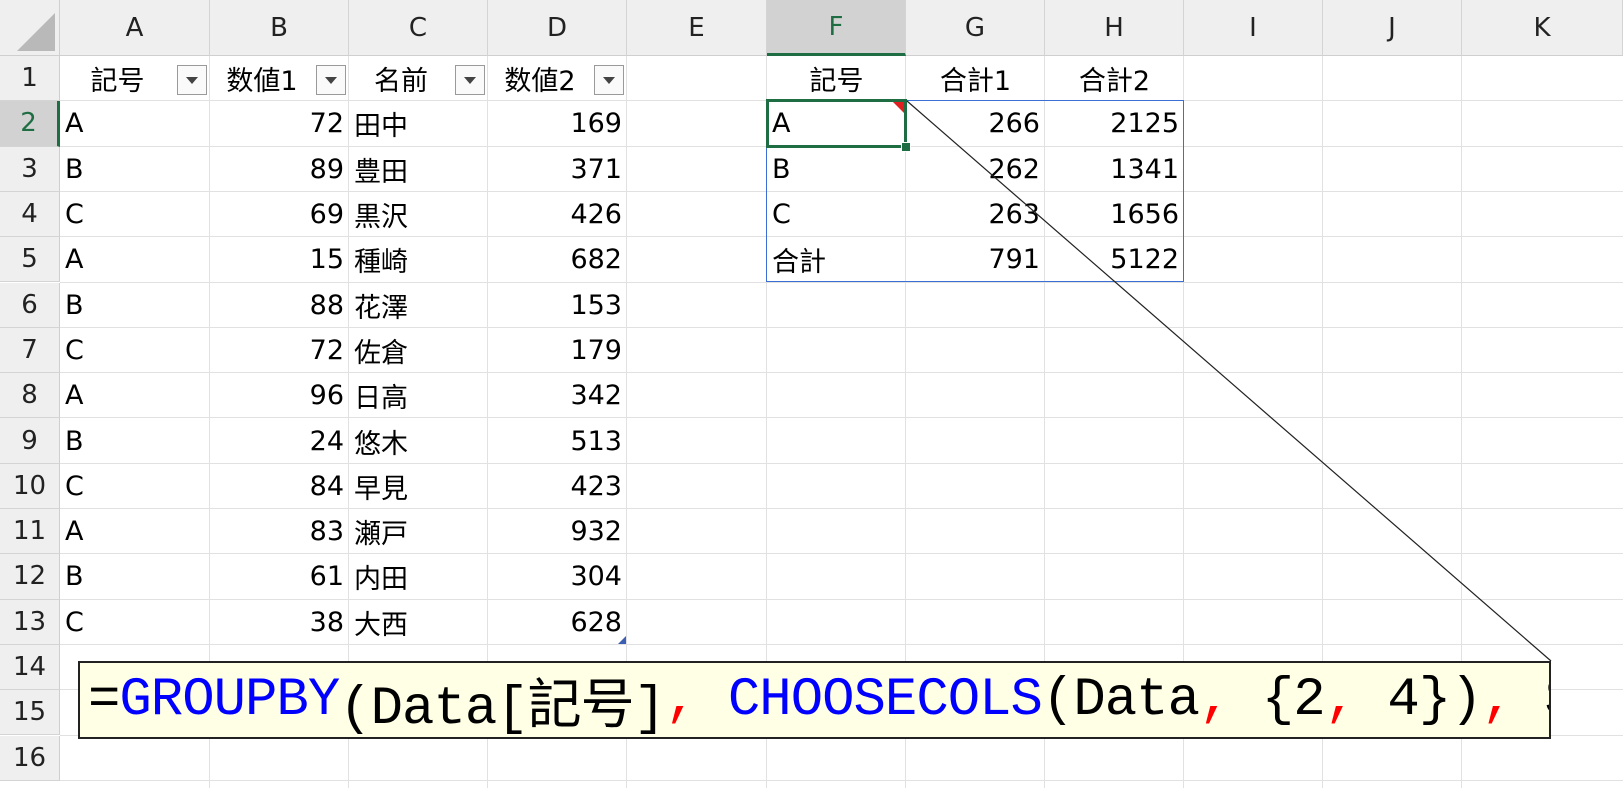  I want to click on formula-token: GROUPBY, so click(229, 700).